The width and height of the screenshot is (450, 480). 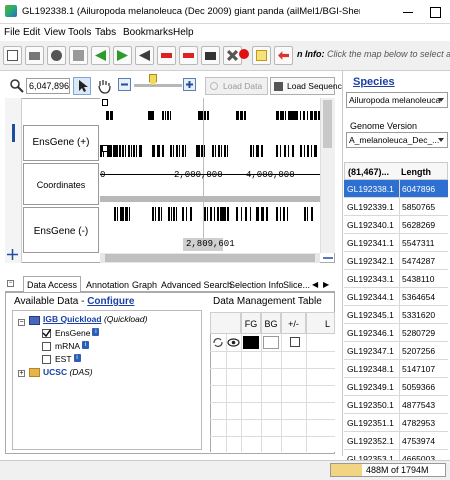 I want to click on visibility-eye-icon, so click(x=233, y=342).